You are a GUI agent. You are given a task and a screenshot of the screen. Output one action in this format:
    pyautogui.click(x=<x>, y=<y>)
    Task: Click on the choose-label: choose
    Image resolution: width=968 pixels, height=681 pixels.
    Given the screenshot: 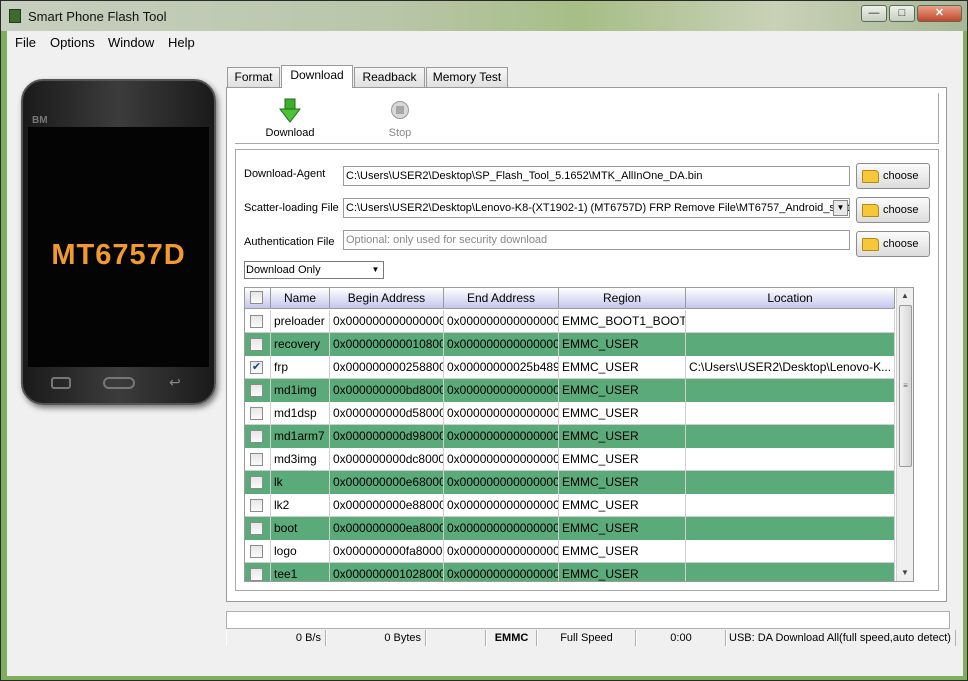 What is the action you would take?
    pyautogui.click(x=901, y=176)
    